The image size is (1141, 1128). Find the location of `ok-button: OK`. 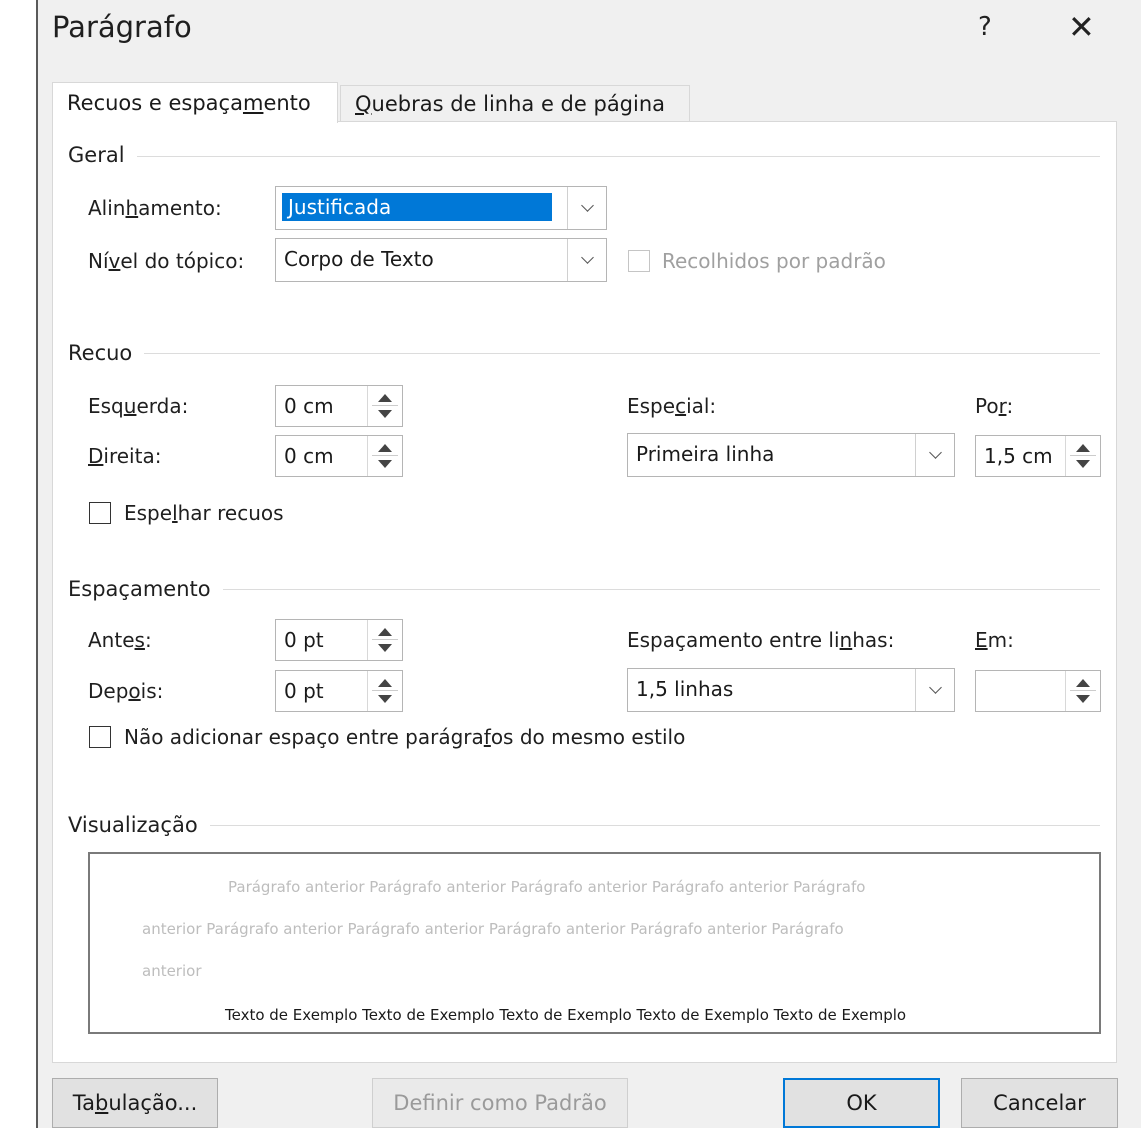

ok-button: OK is located at coordinates (861, 1103).